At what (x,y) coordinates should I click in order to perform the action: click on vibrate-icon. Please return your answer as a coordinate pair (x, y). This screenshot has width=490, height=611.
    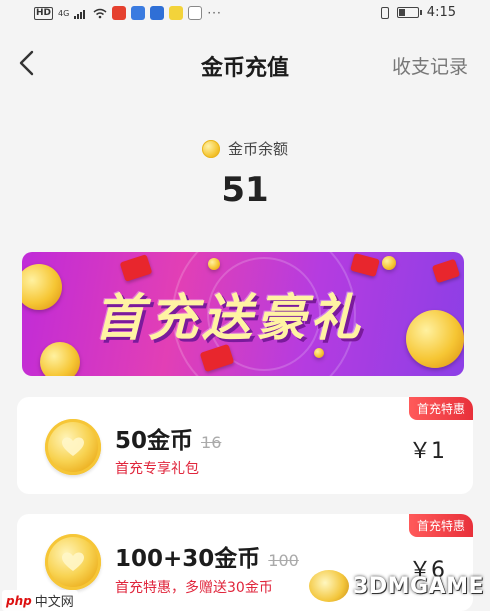
    Looking at the image, I should click on (384, 12).